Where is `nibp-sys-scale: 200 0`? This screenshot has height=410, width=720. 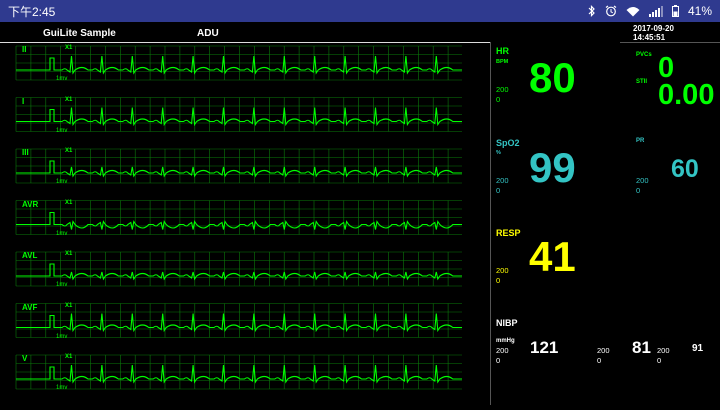
nibp-sys-scale: 200 0 is located at coordinates (502, 356).